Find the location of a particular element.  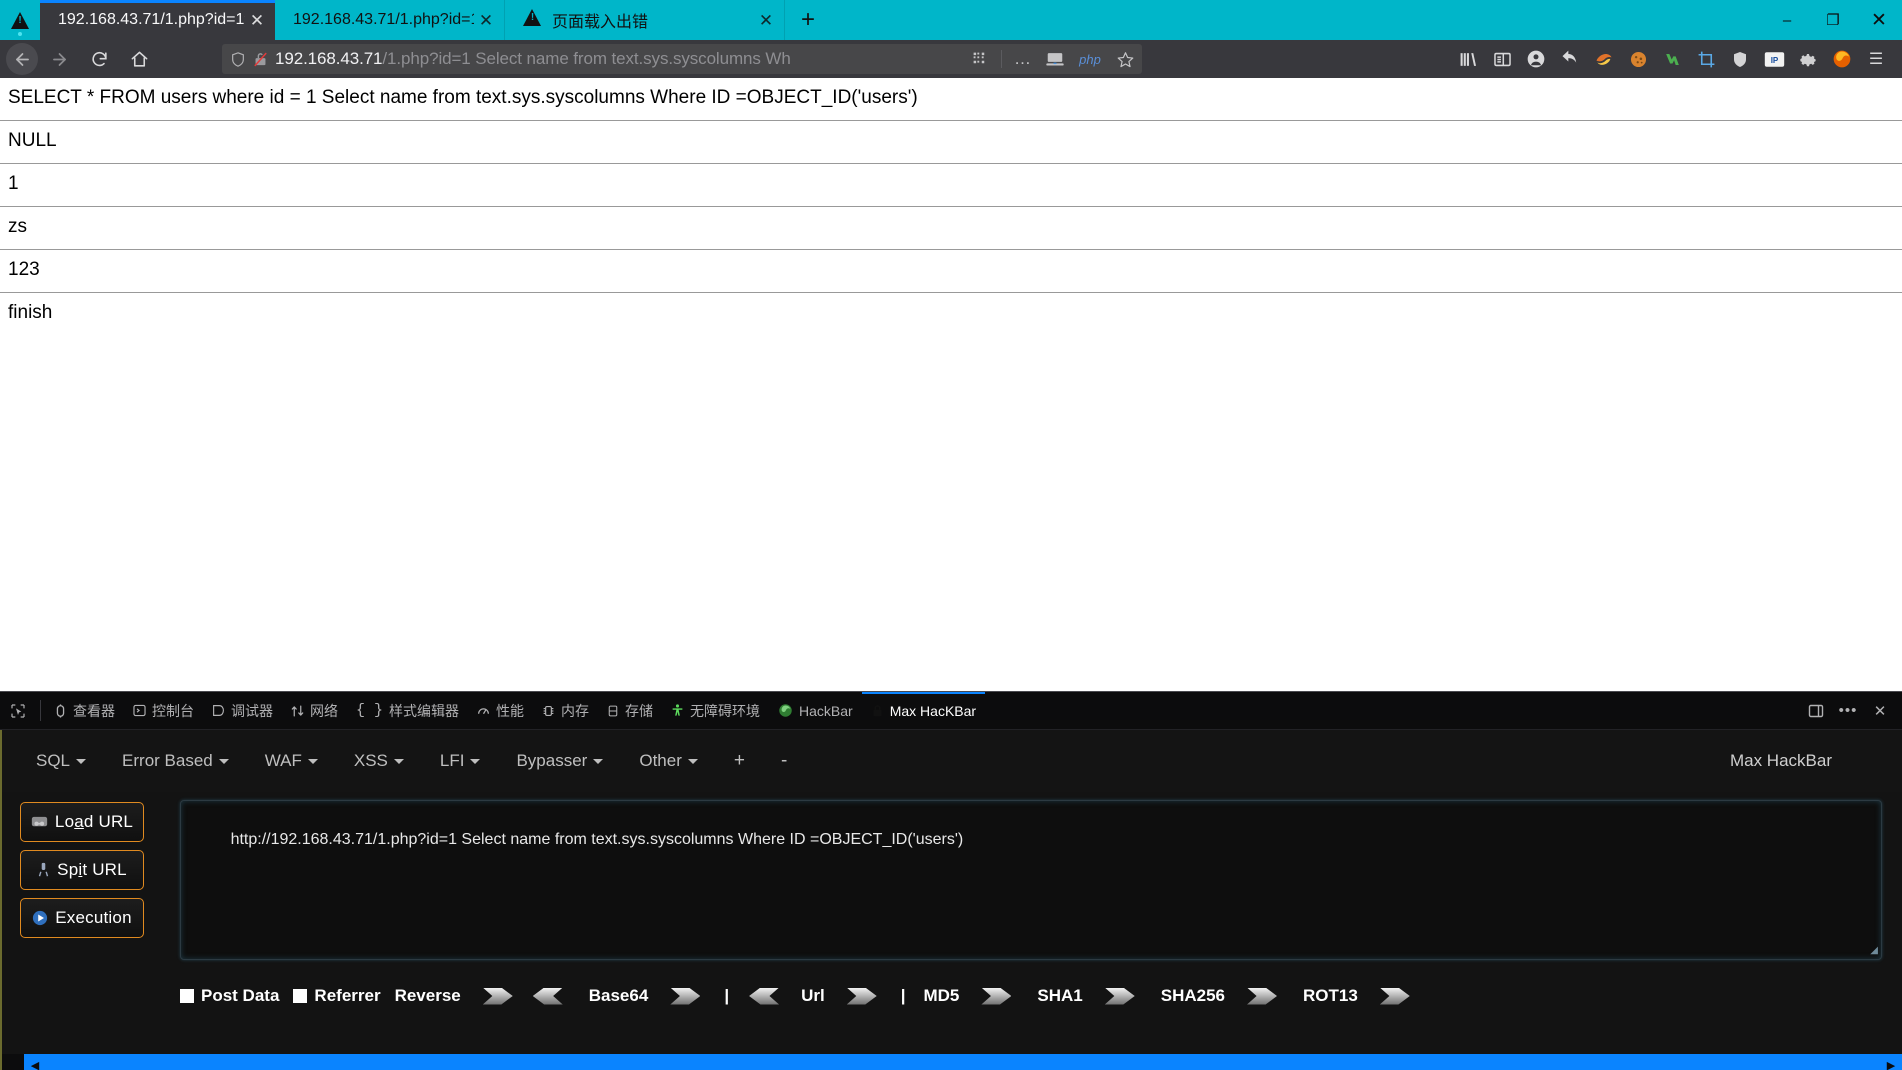

execution-button: Execution is located at coordinates (82, 918).